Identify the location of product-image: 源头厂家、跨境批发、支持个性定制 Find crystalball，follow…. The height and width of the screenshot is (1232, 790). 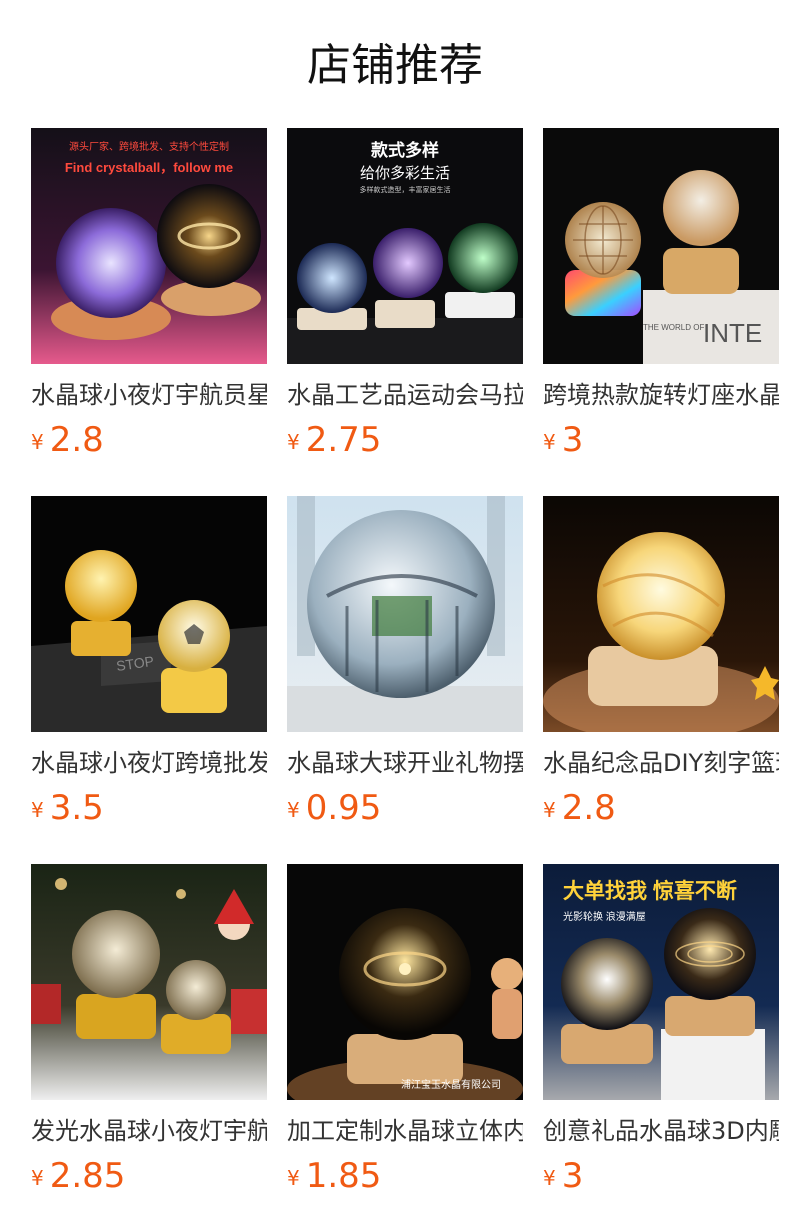
(149, 246).